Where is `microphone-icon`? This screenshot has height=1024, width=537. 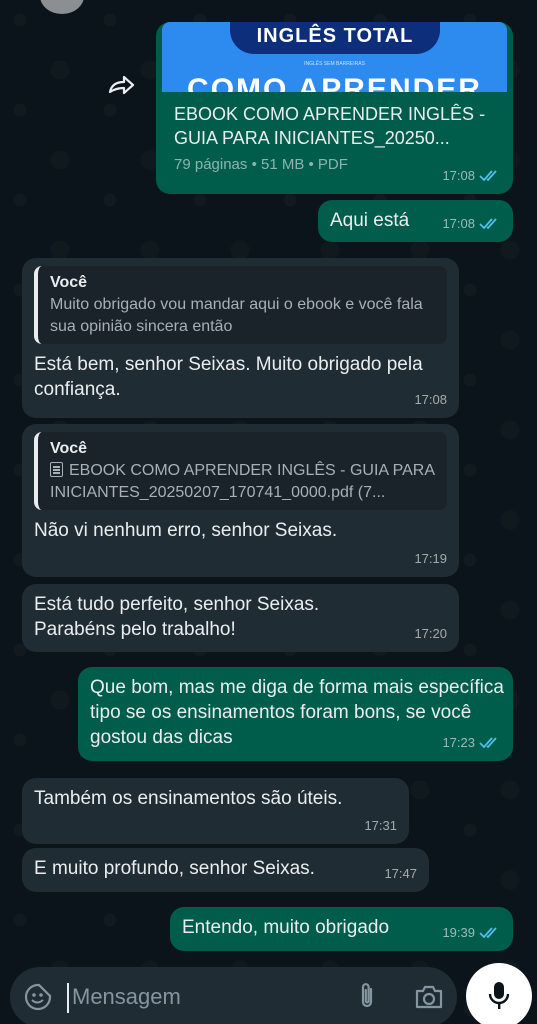
microphone-icon is located at coordinates (499, 995).